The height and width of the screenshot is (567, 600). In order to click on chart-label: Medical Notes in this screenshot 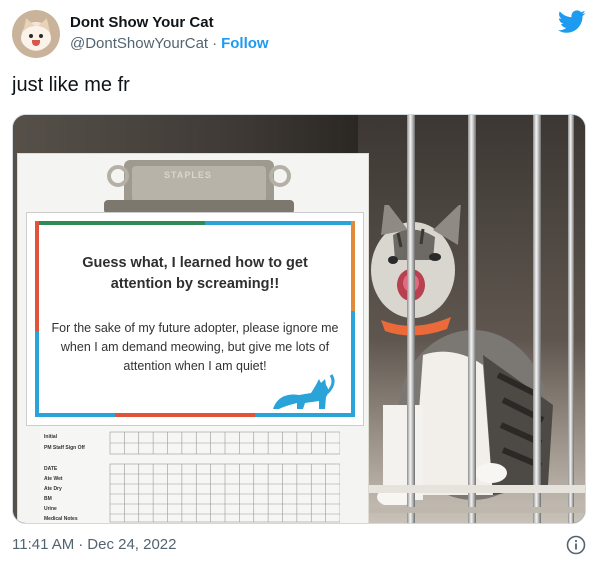, I will do `click(61, 519)`.